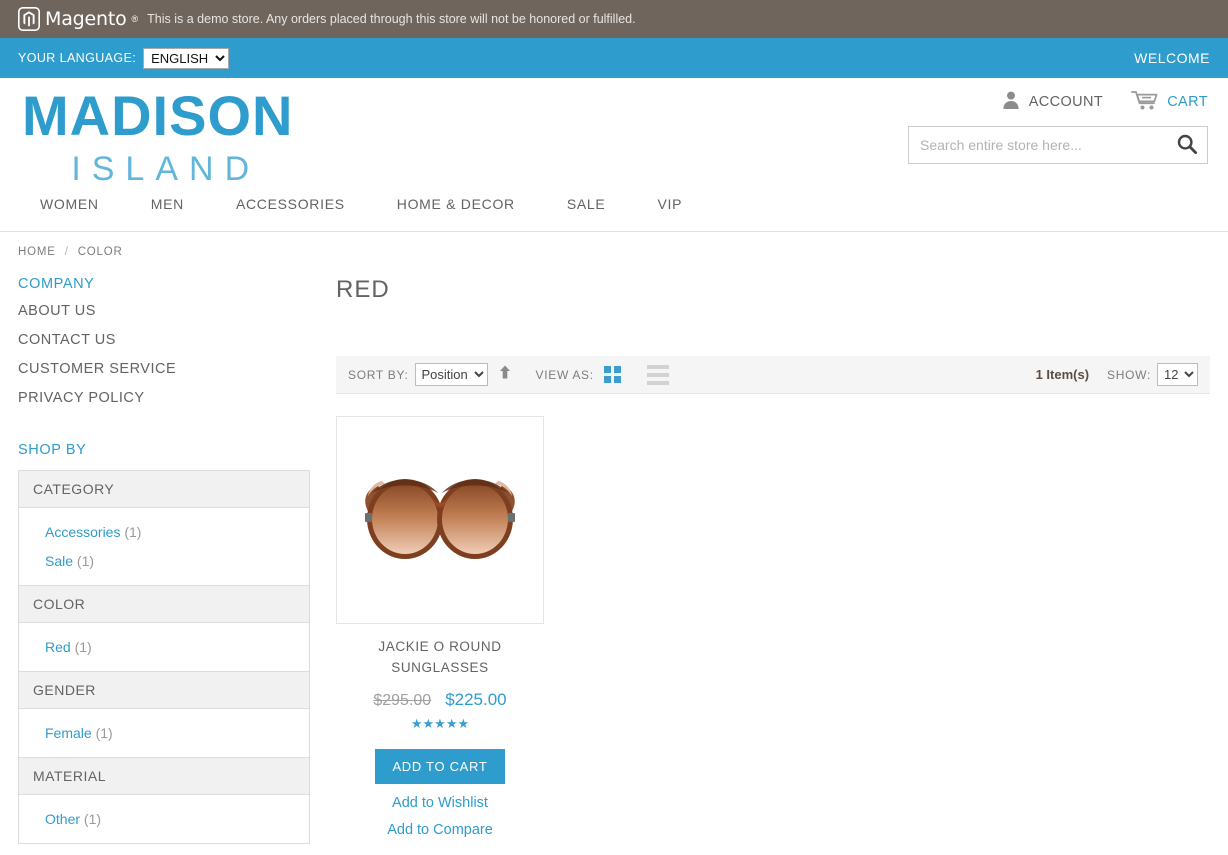 The image size is (1228, 855). What do you see at coordinates (440, 658) in the screenshot?
I see `product-name-link: JACKIE O ROUND SUNGLASSES` at bounding box center [440, 658].